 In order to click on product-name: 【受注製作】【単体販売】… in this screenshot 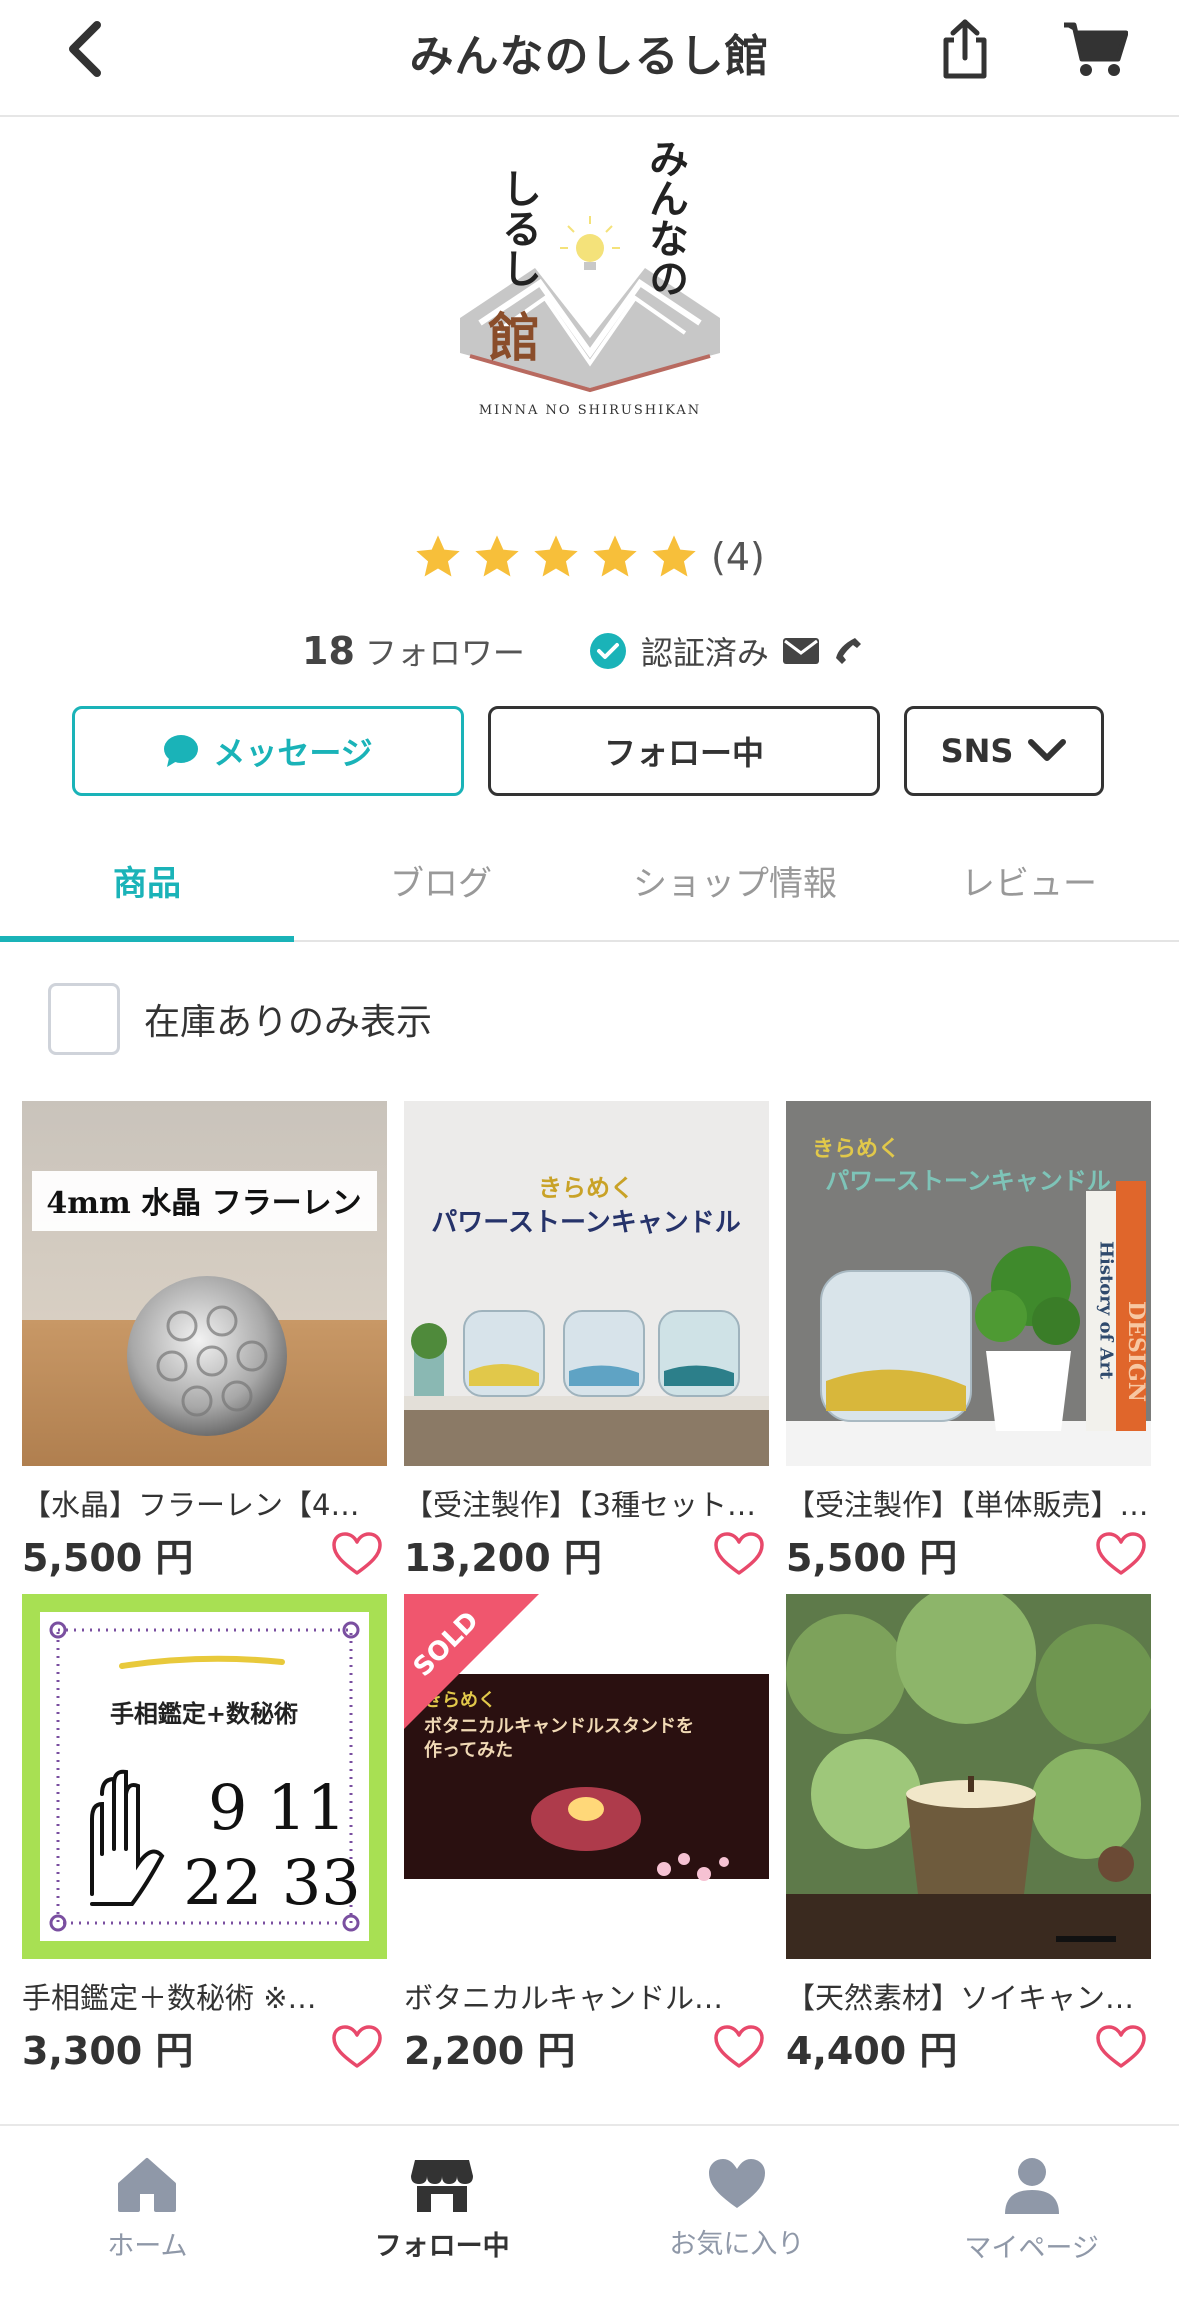, I will do `click(968, 1502)`.